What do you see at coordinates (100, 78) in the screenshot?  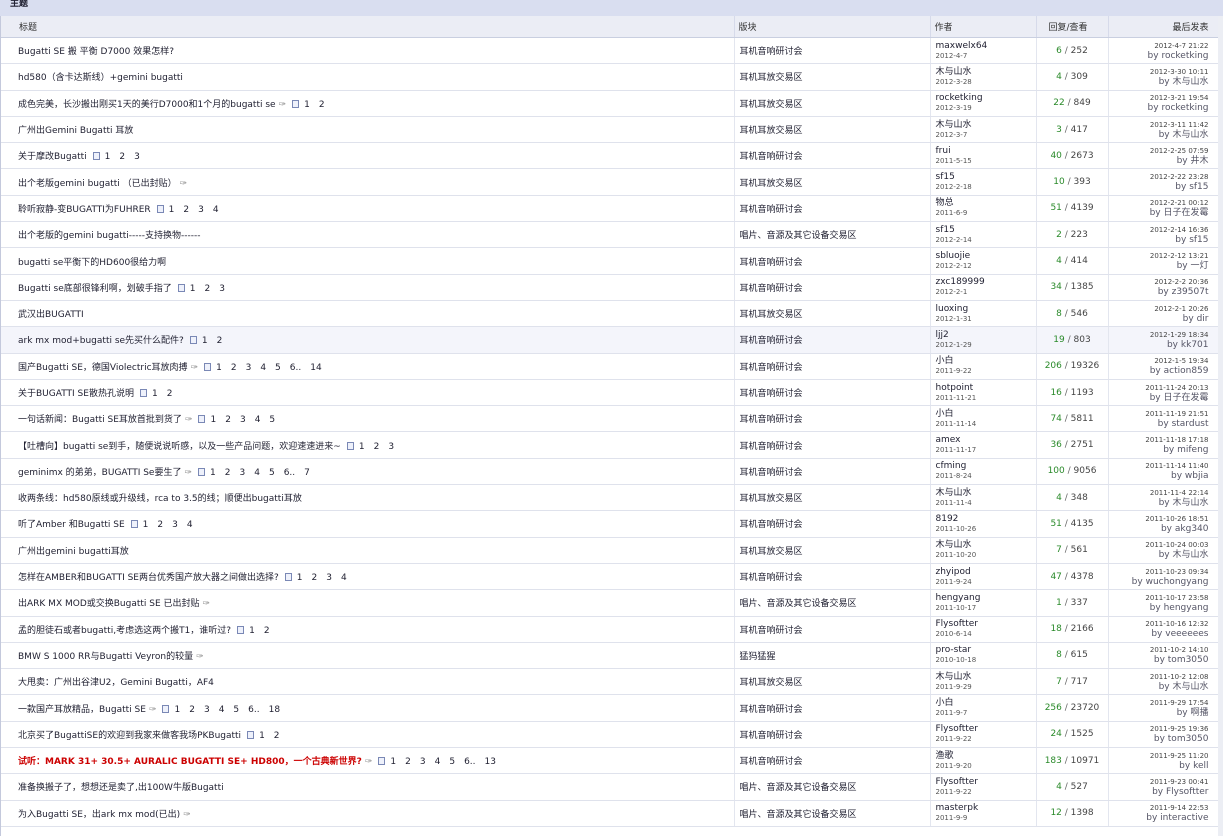 I see `thread-title-link: hd580（含卡达斯线）+gemini bugatti` at bounding box center [100, 78].